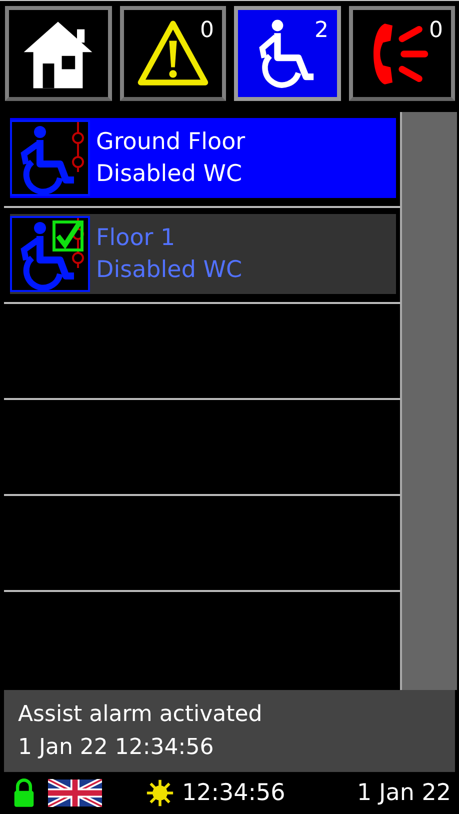 The image size is (459, 814). What do you see at coordinates (287, 53) in the screenshot?
I see `alarm-tab: 2` at bounding box center [287, 53].